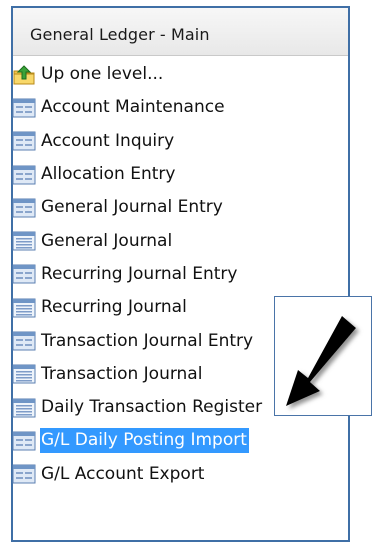  Describe the element at coordinates (108, 174) in the screenshot. I see `menu-item-label: Allocation Entry` at that location.